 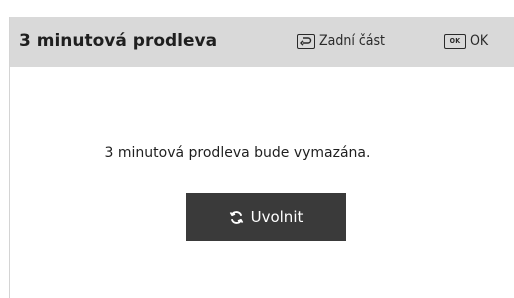 I want to click on return-key-icon, so click(x=306, y=41).